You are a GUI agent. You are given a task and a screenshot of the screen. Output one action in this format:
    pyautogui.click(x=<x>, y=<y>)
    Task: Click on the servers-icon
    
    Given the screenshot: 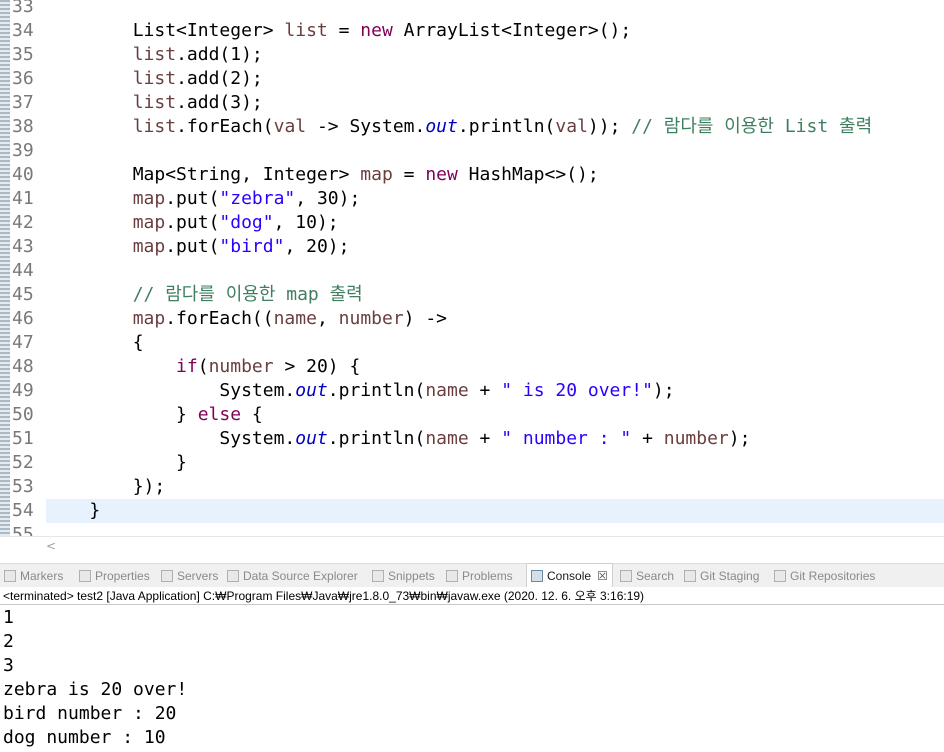 What is the action you would take?
    pyautogui.click(x=167, y=576)
    